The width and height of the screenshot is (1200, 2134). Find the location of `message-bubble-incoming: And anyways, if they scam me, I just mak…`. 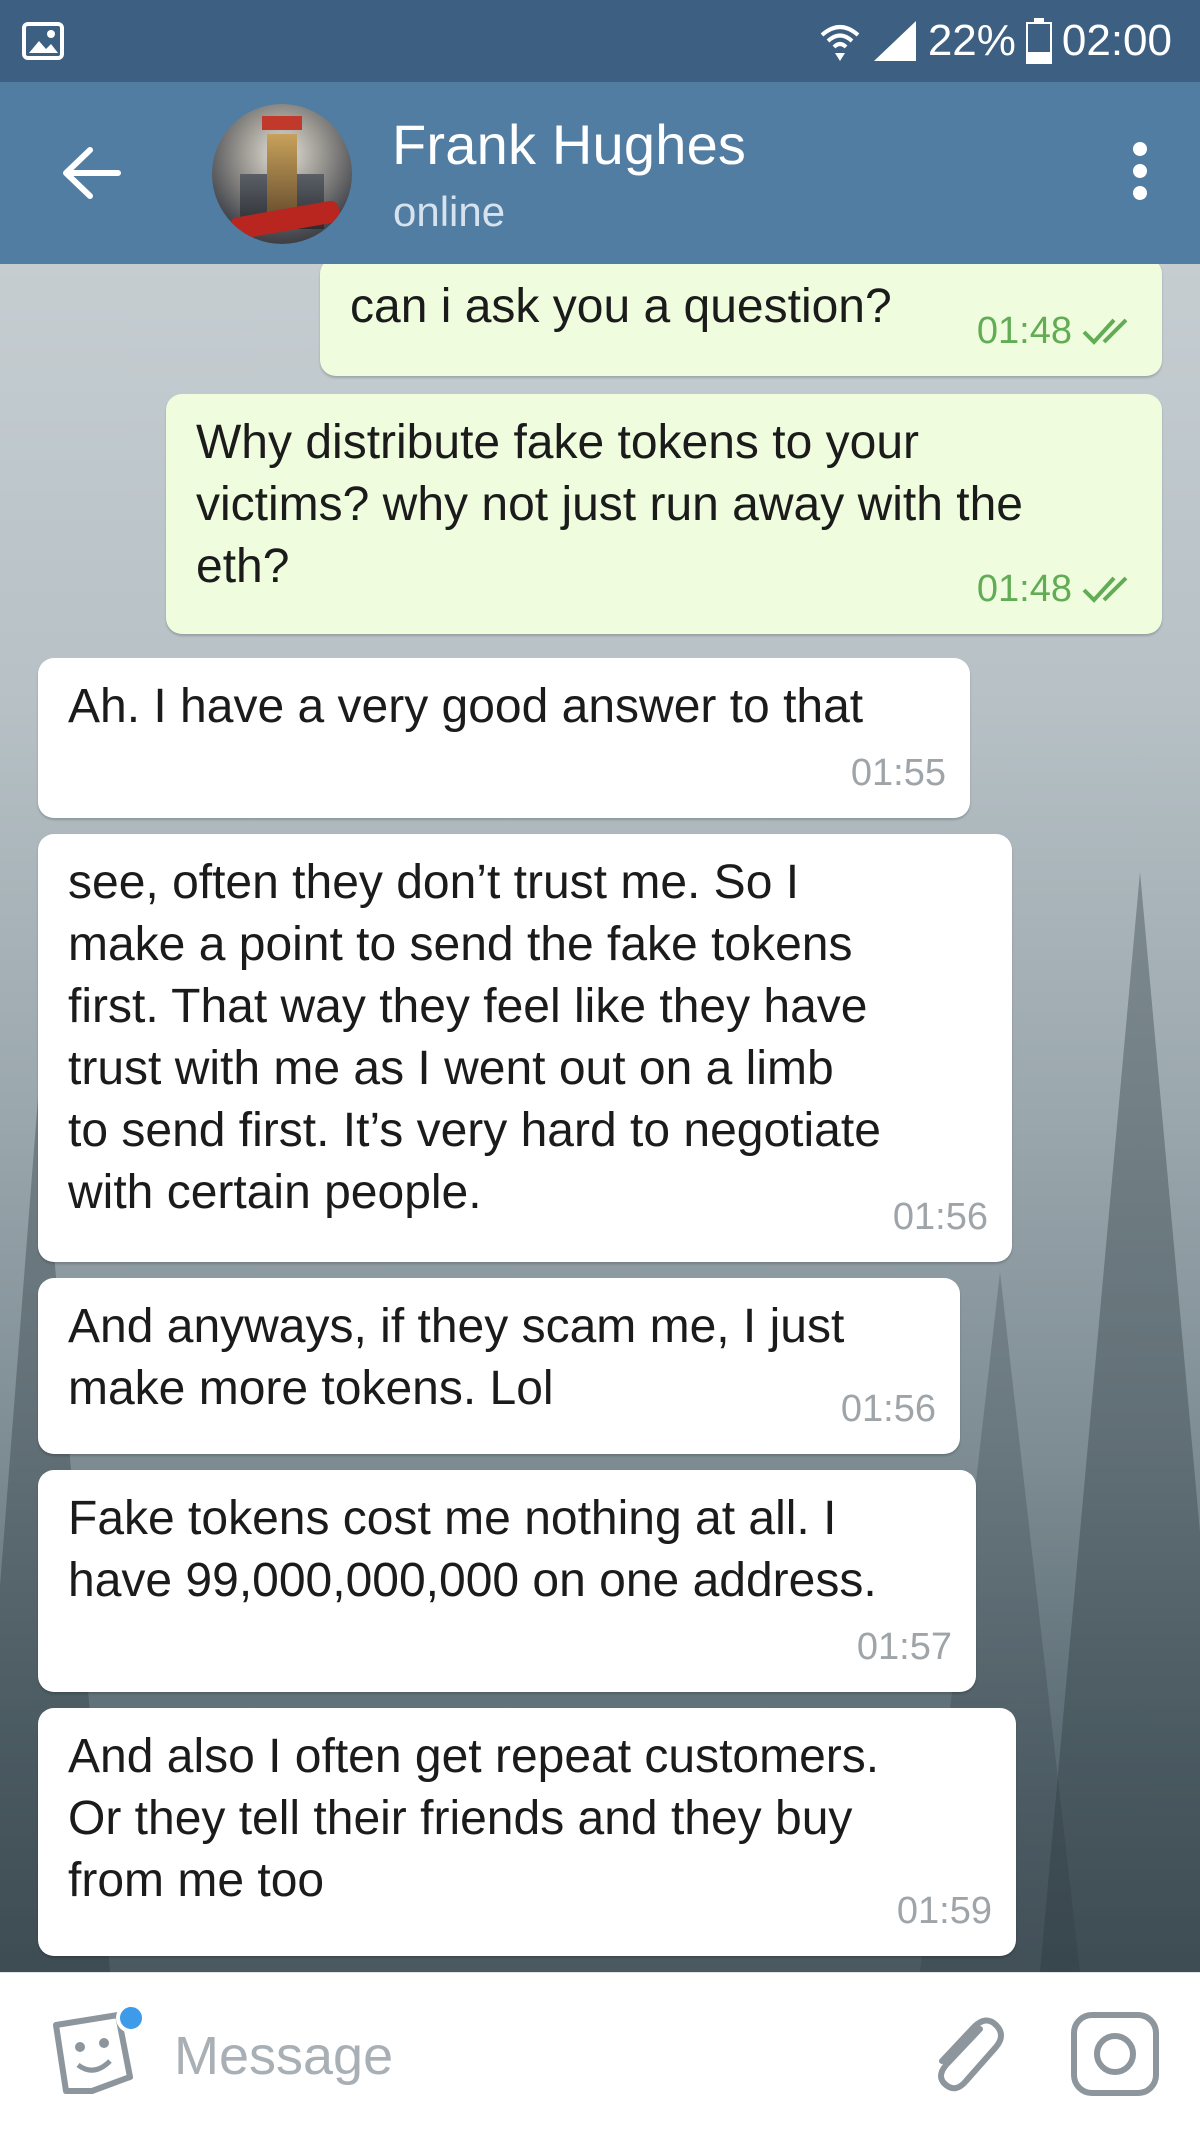

message-bubble-incoming: And anyways, if they scam me, I just mak… is located at coordinates (499, 1366).